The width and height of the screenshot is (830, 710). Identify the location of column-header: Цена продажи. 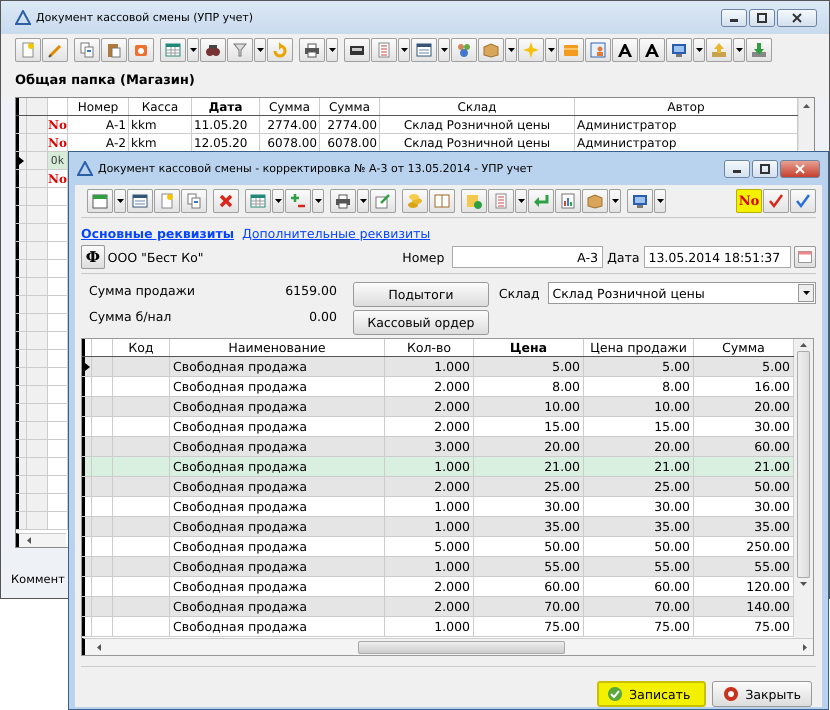
(639, 347).